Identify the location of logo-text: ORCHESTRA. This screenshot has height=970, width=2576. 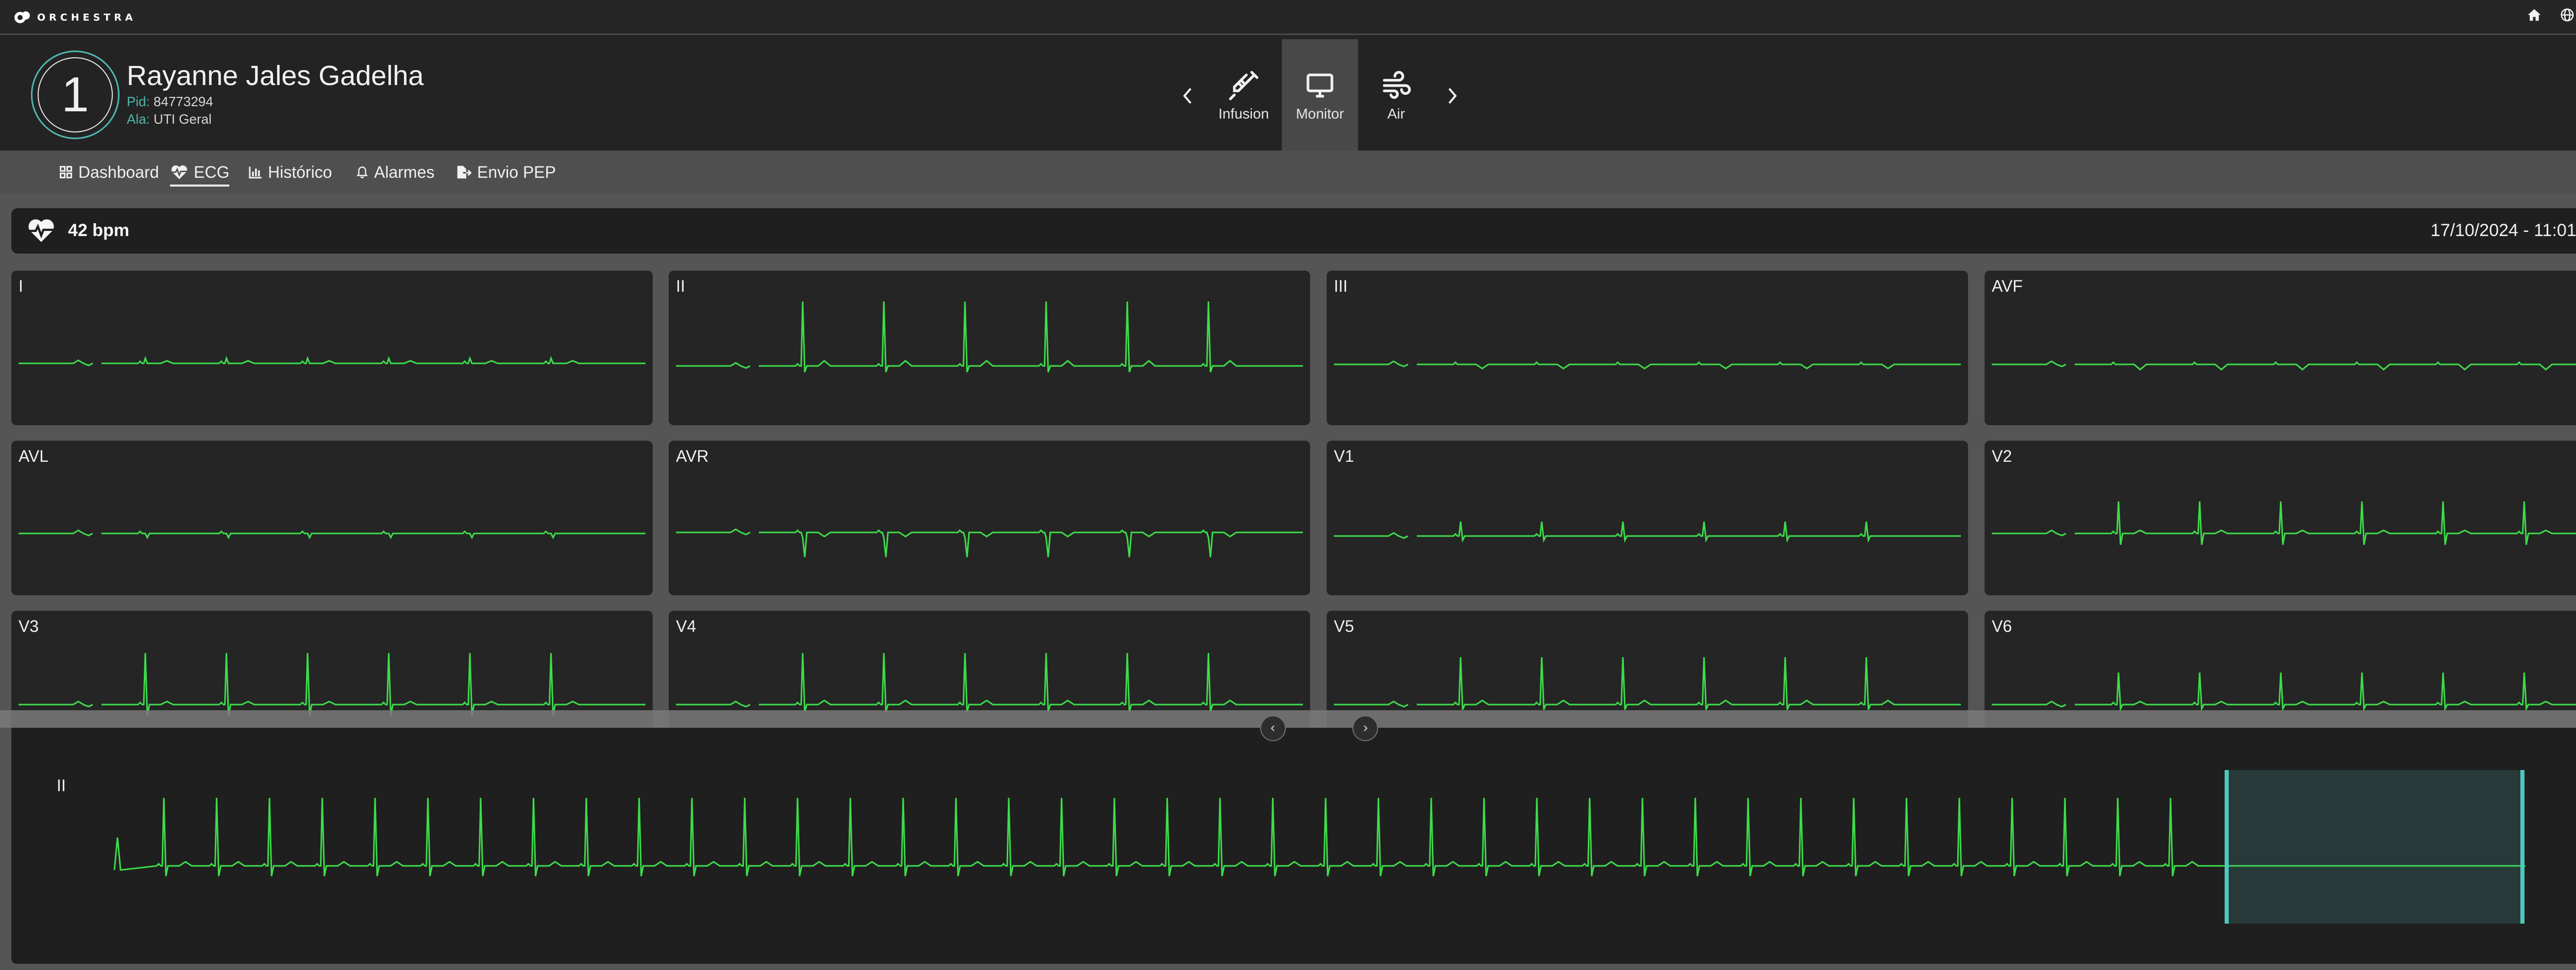
(87, 17).